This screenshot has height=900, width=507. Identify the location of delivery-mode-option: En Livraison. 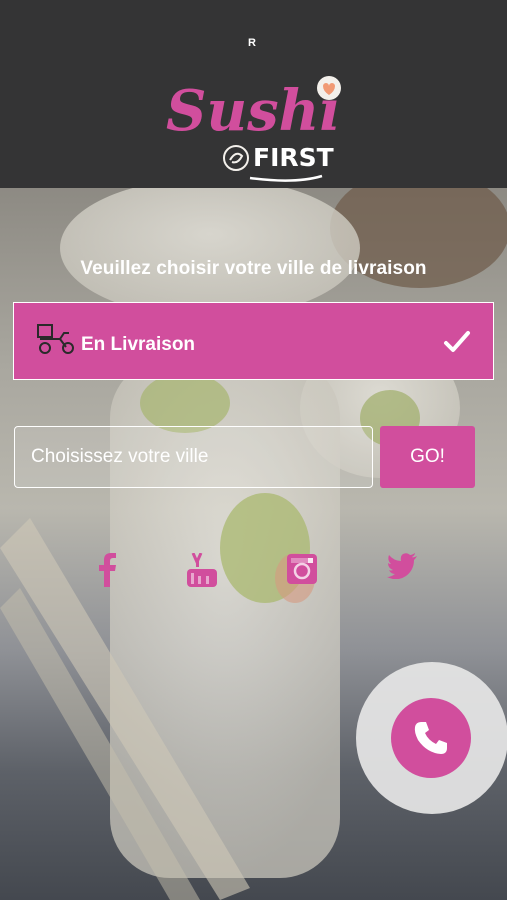
(253, 341).